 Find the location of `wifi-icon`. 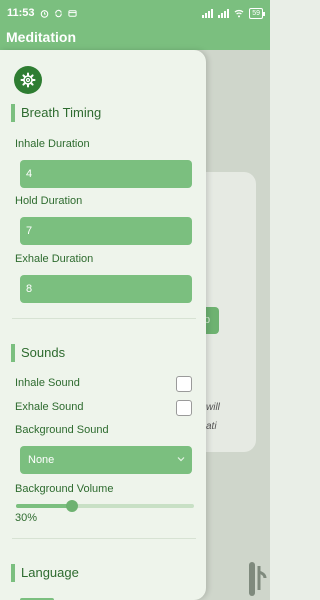

wifi-icon is located at coordinates (239, 13).